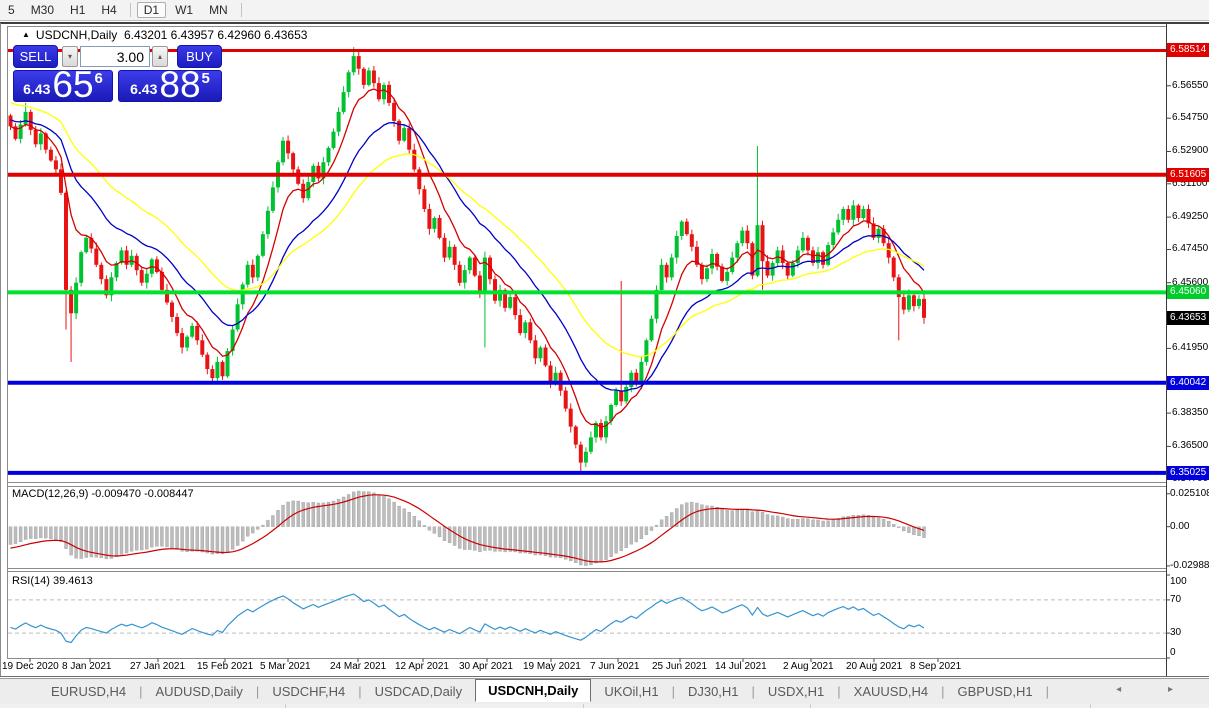 This screenshot has width=1209, height=708. What do you see at coordinates (30, 666) in the screenshot?
I see `date-axis-label: 19 Dec 2020` at bounding box center [30, 666].